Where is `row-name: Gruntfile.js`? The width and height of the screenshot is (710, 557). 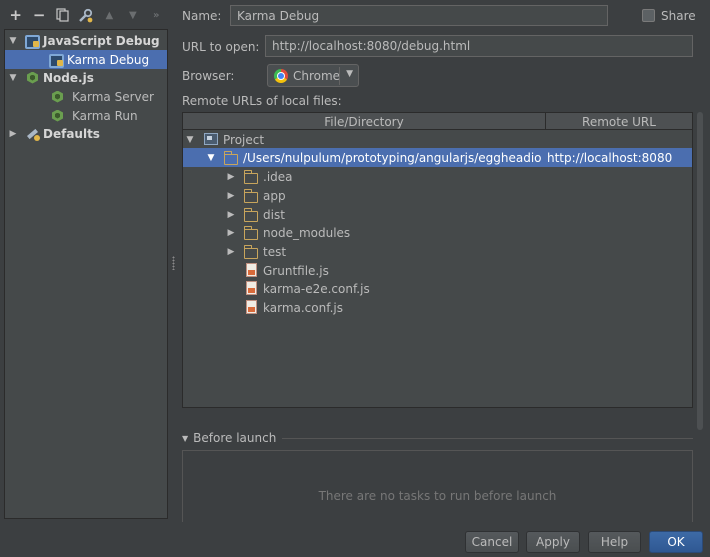 row-name: Gruntfile.js is located at coordinates (296, 270).